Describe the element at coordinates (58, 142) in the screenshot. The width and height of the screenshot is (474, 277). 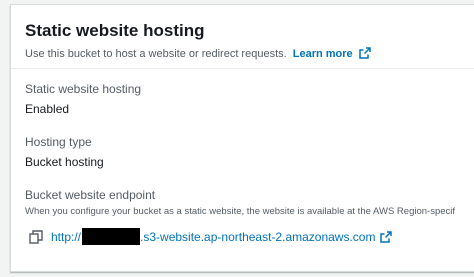
I see `hosting-type-label: Hosting type` at that location.